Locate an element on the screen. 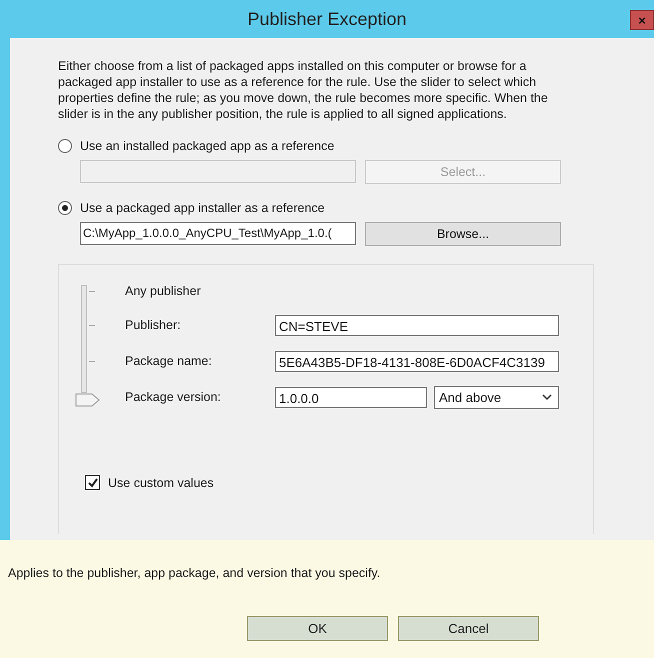 This screenshot has width=654, height=658. dialog-button: OK is located at coordinates (317, 628).